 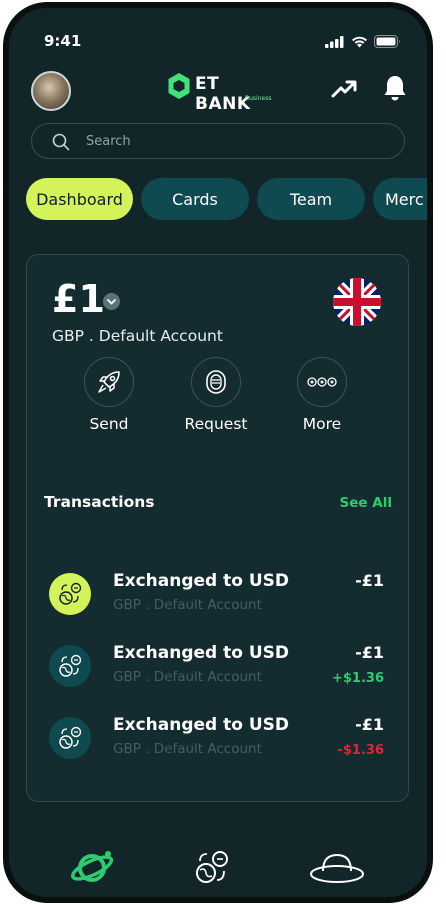 I want to click on currency-dropdown, so click(x=111, y=301).